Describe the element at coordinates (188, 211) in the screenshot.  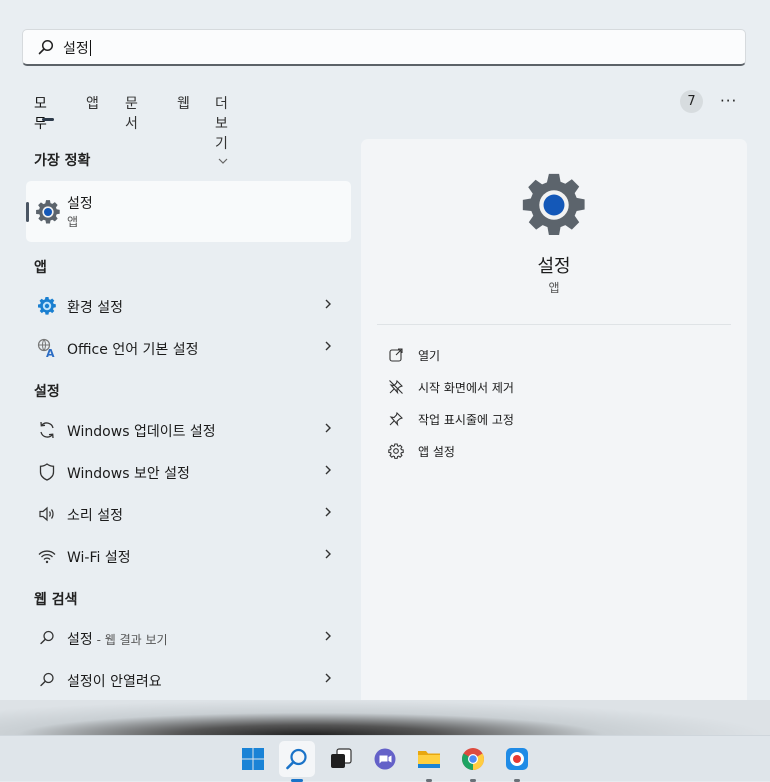
I see `best-match-item: 설정 앱` at that location.